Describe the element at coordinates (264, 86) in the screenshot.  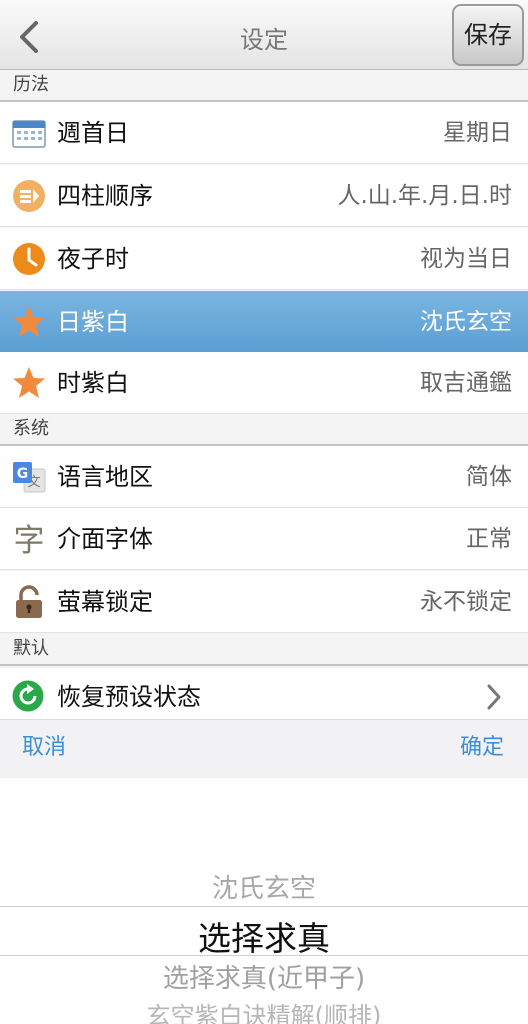
I see `section-header-calendar: 历法` at that location.